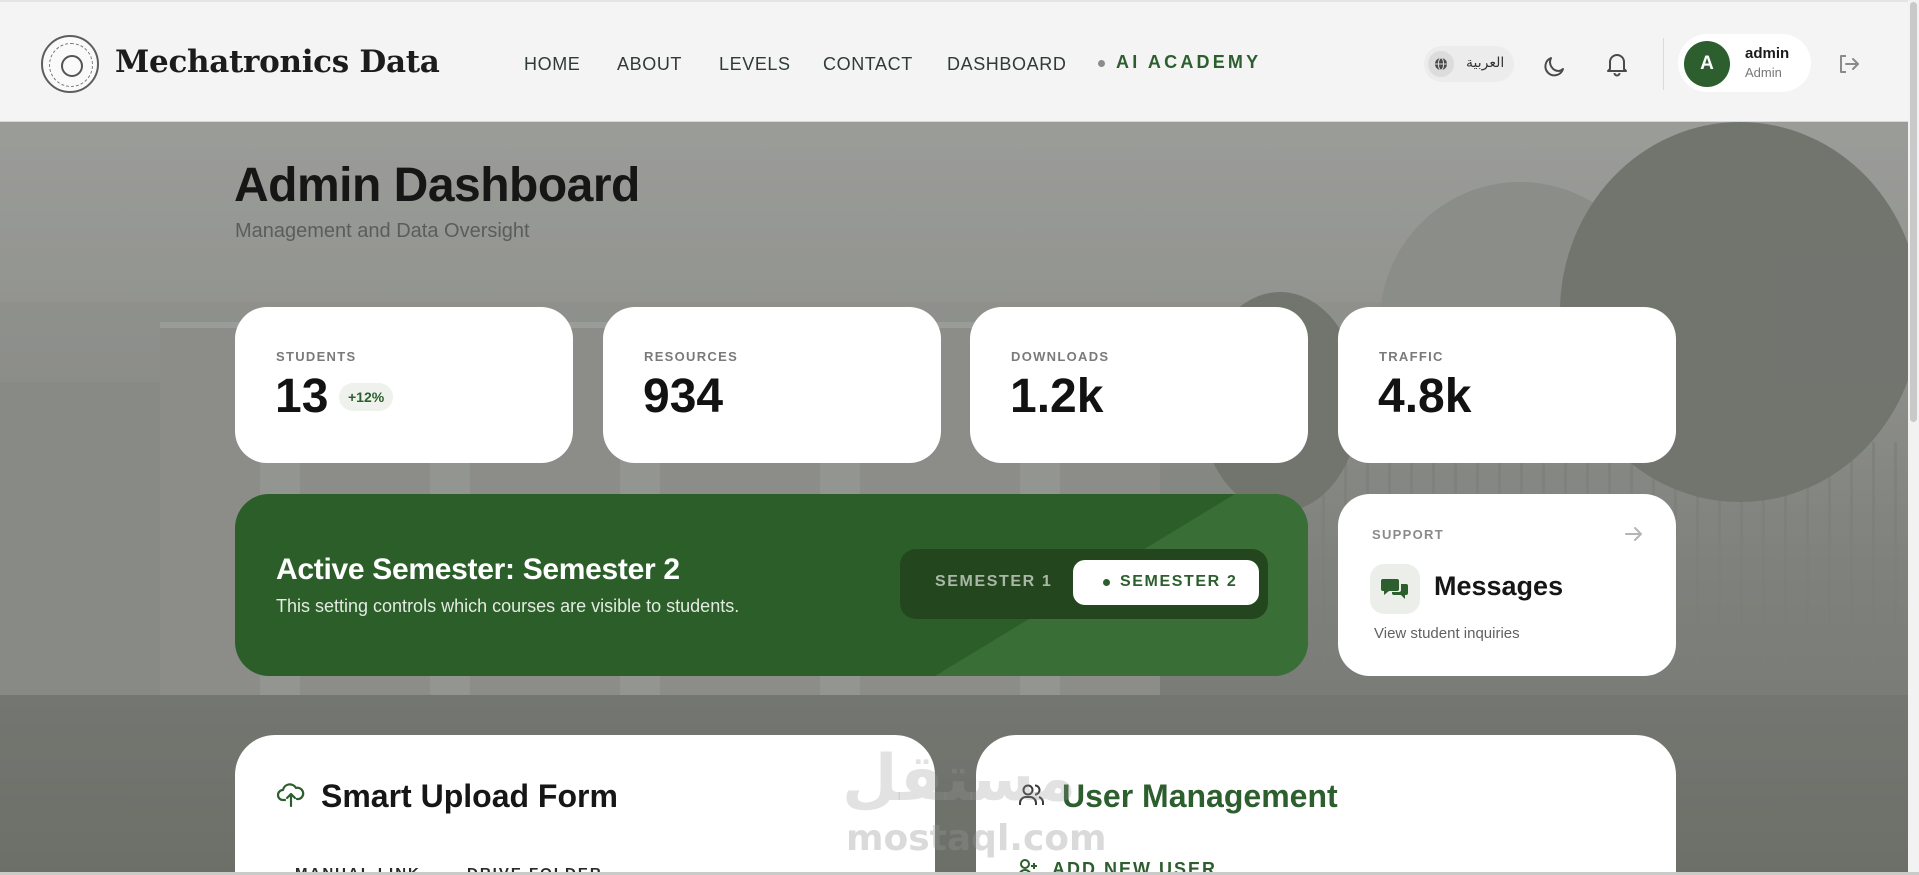 The image size is (1919, 875). Describe the element at coordinates (683, 396) in the screenshot. I see `stat-value: 934` at that location.